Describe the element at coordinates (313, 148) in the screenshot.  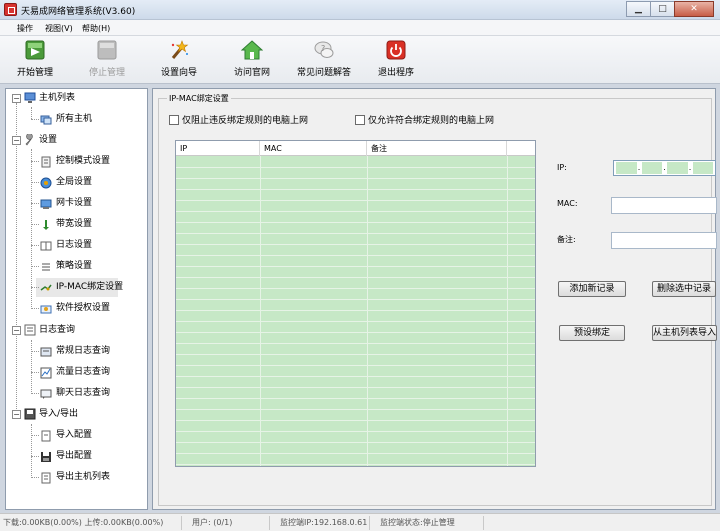
I see `column-header-mac: MAC` at that location.